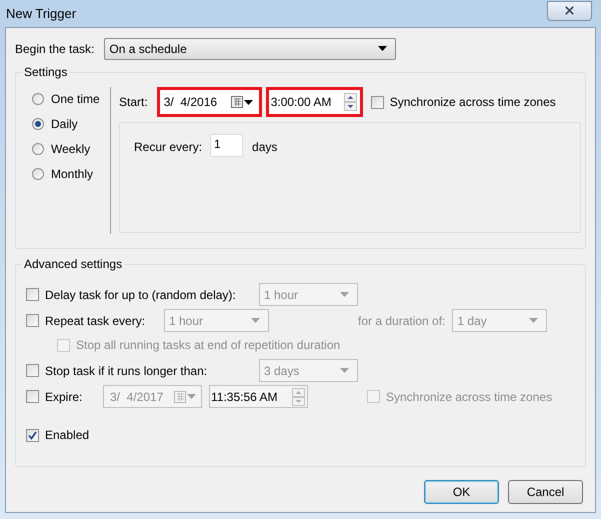  What do you see at coordinates (227, 145) in the screenshot?
I see `number-field: 1` at bounding box center [227, 145].